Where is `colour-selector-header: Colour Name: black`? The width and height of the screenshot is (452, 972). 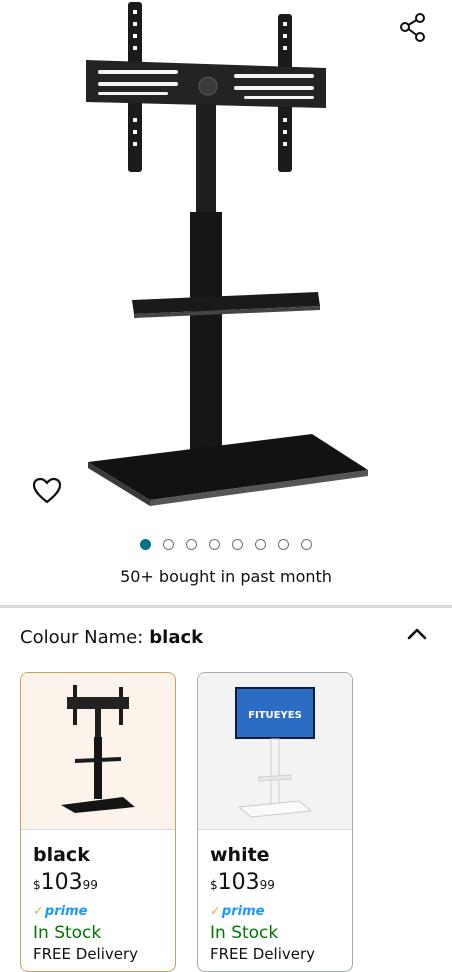
colour-selector-header: Colour Name: black is located at coordinates (111, 637).